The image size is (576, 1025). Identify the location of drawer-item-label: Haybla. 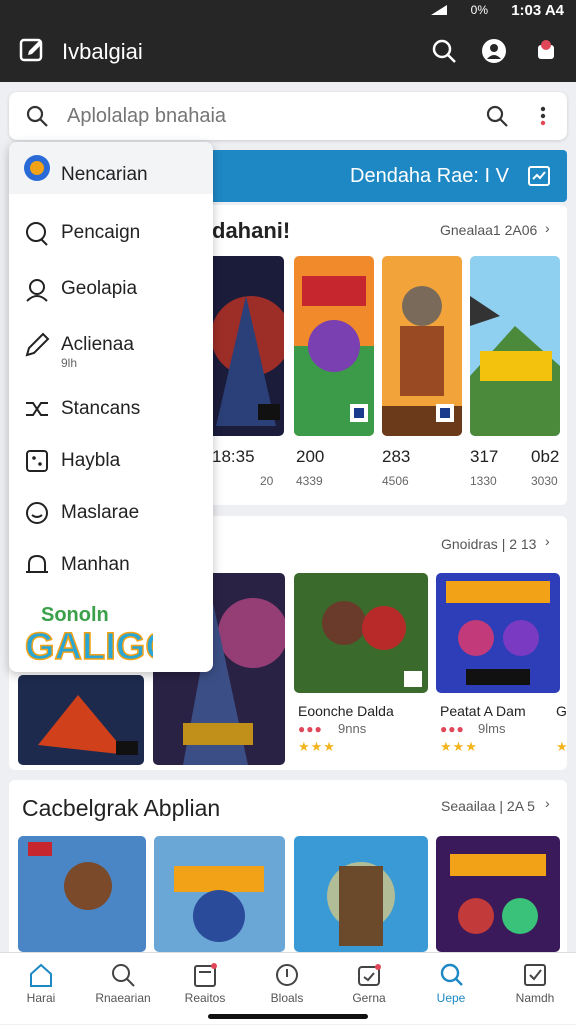
(91, 460).